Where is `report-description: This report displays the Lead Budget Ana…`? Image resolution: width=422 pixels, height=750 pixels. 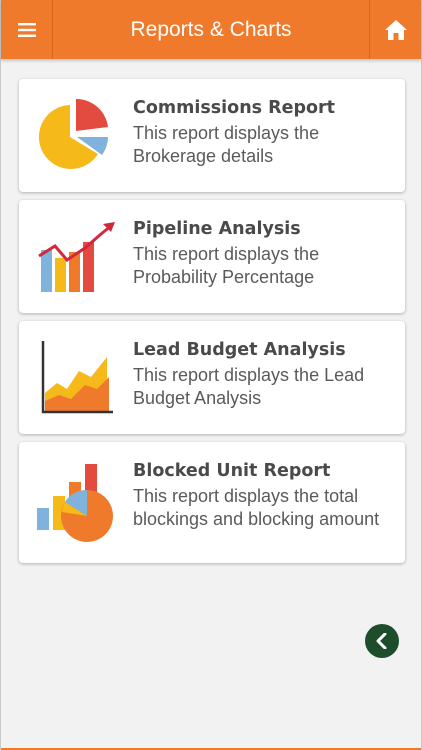 report-description: This report displays the Lead Budget Ana… is located at coordinates (249, 386).